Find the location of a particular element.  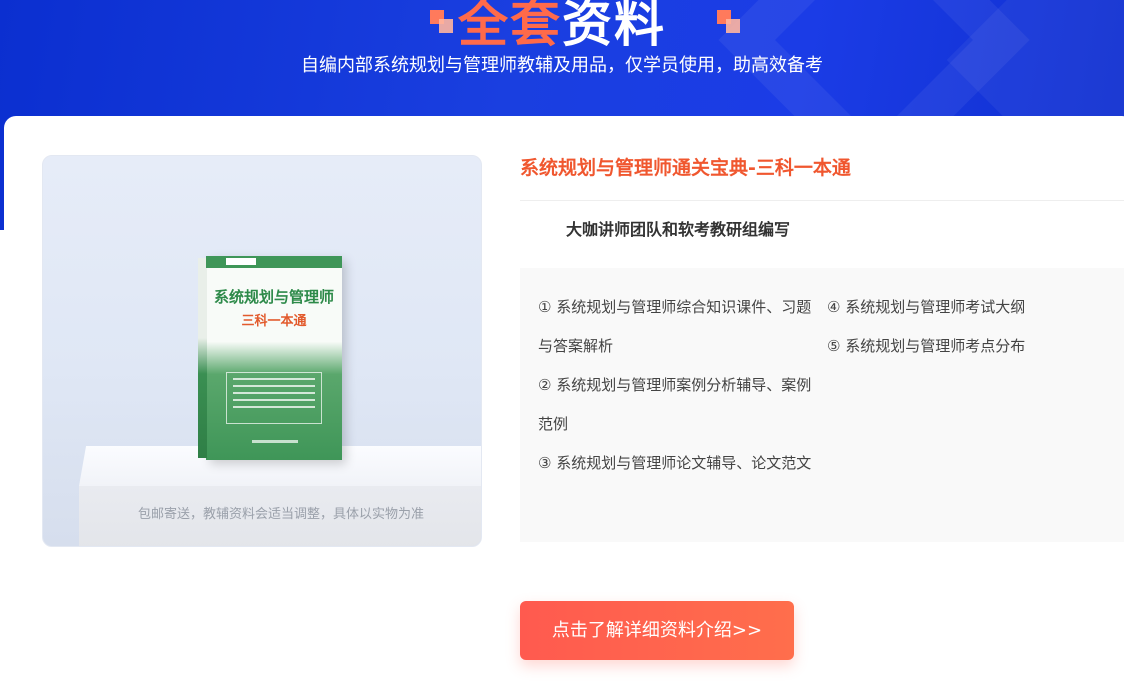

book-cover-title: 系统规划与管理师 is located at coordinates (273, 297).